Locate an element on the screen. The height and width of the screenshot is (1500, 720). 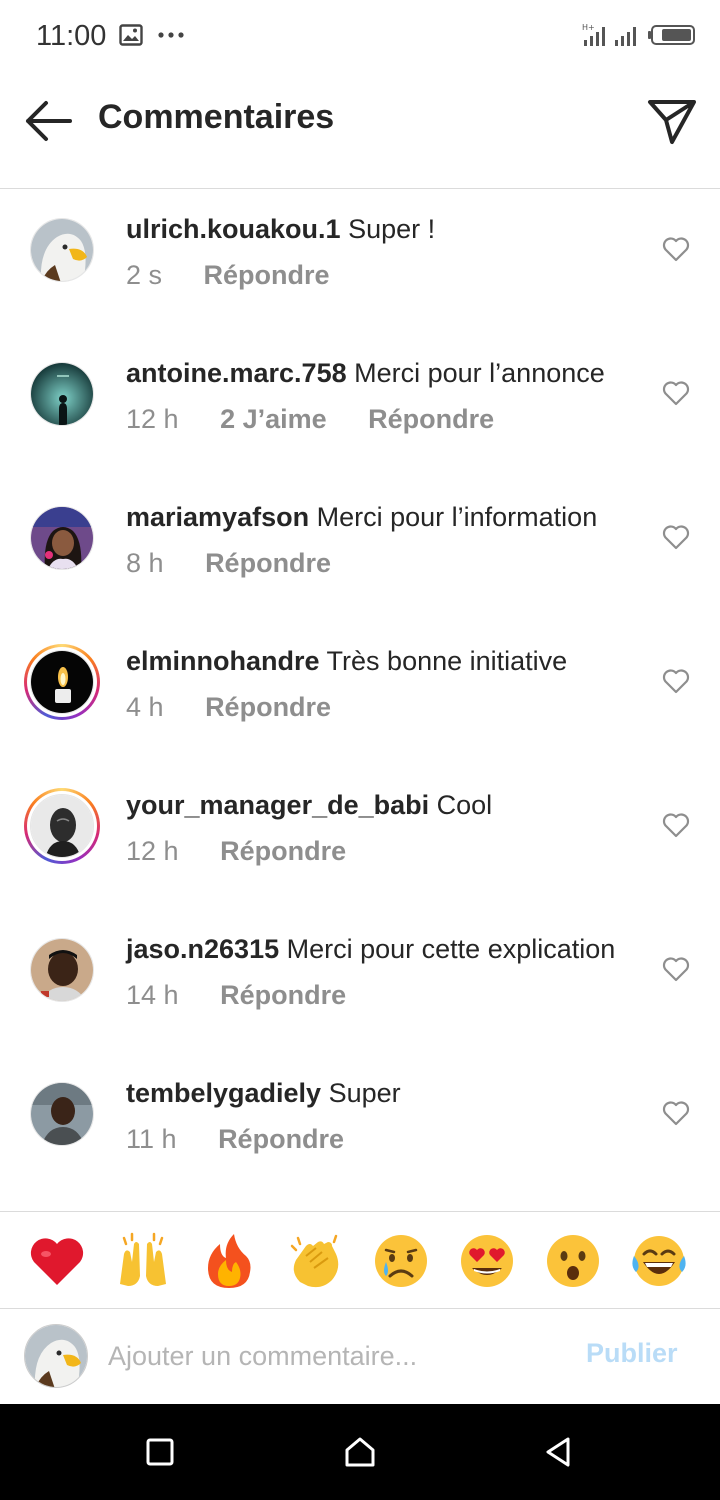
likes-count: 2 J’aime is located at coordinates (273, 419).